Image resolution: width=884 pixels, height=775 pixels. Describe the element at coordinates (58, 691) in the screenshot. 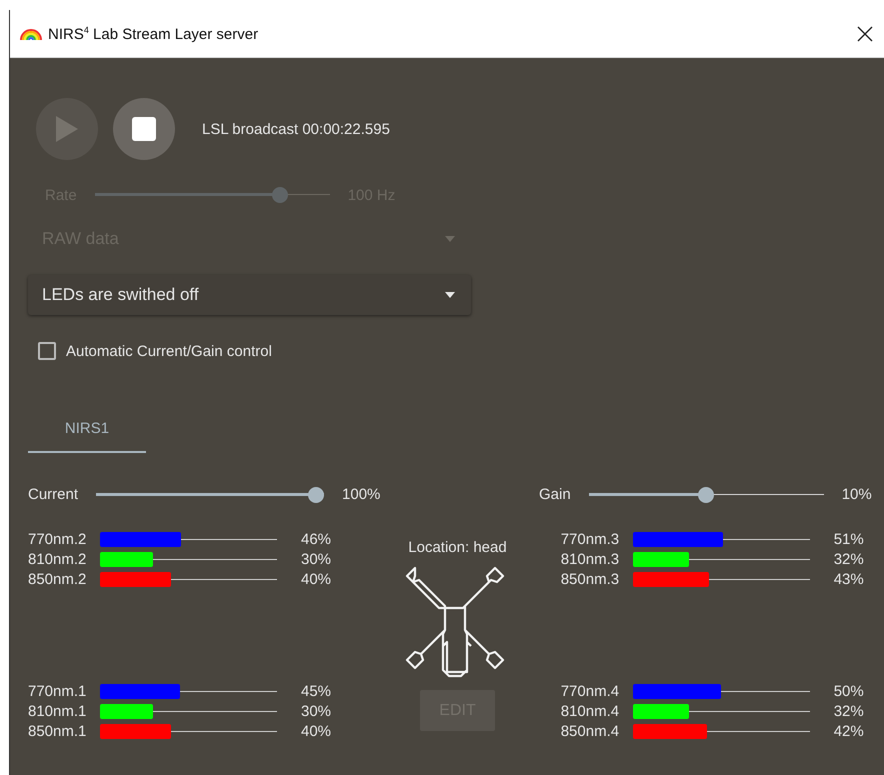

I see `channel-name: 770nm.1` at that location.